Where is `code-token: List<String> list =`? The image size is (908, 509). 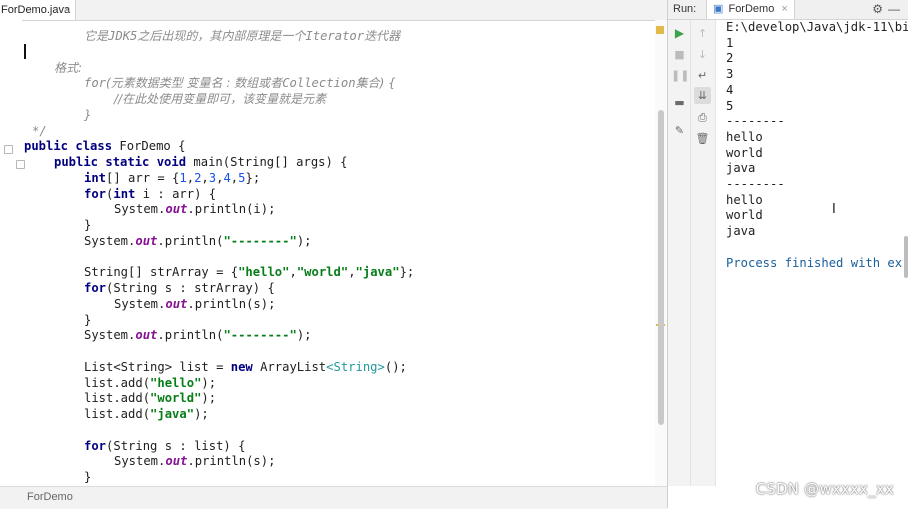
code-token: List<String> list = is located at coordinates (157, 366).